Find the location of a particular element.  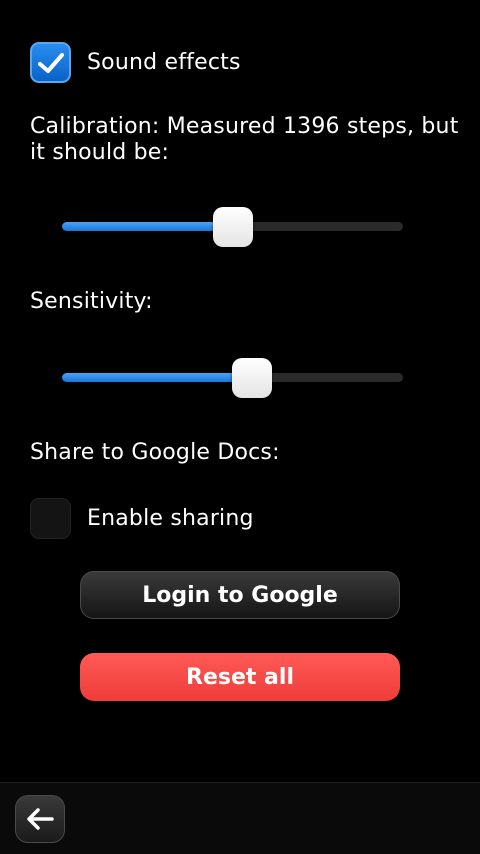

sensitivity-slider is located at coordinates (232, 378).